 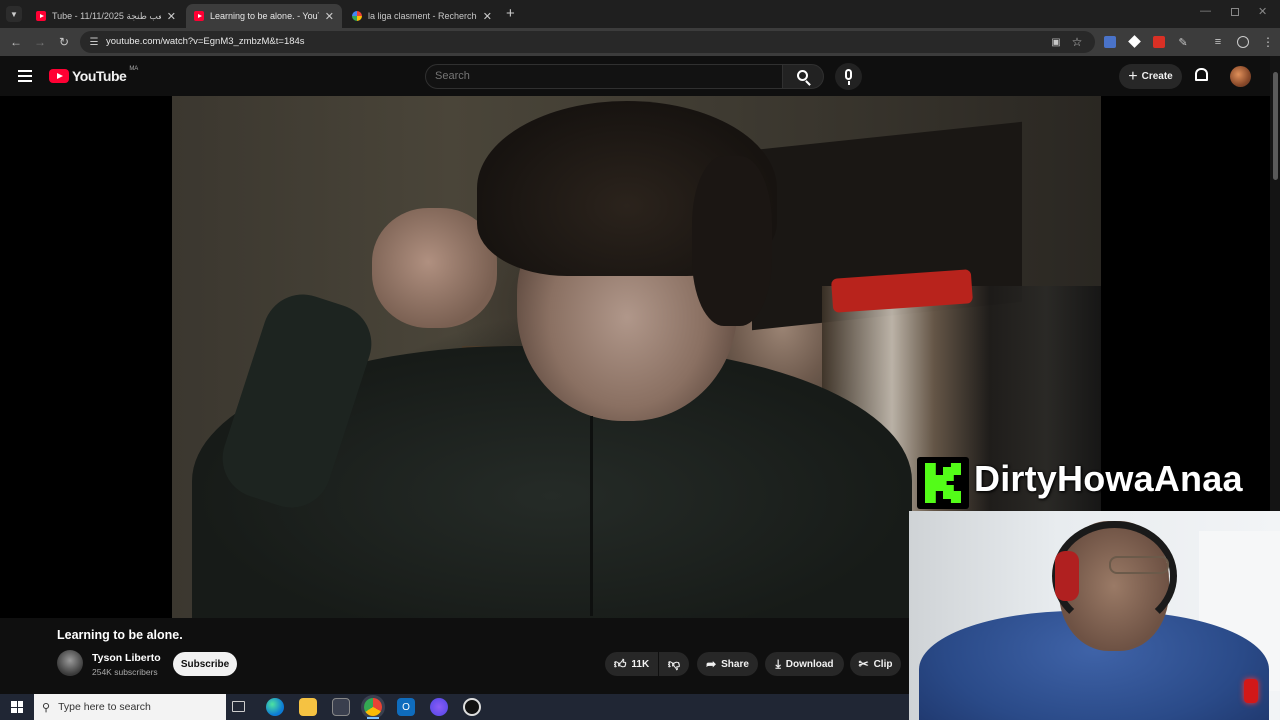 I want to click on youtube-play-icon, so click(x=59, y=76).